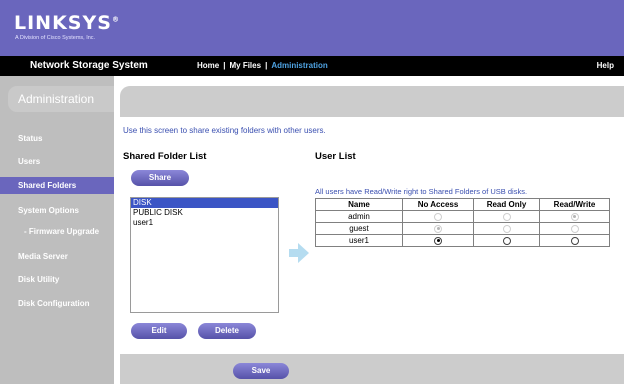  What do you see at coordinates (372, 101) in the screenshot?
I see `content-header-bar` at bounding box center [372, 101].